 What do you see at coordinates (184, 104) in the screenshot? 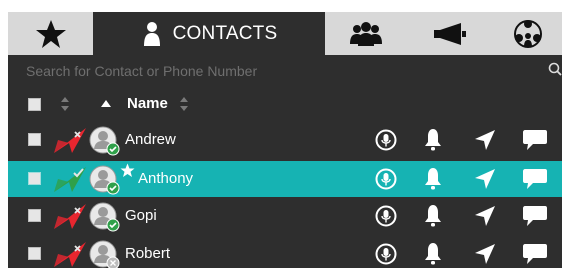
I see `sort-name-icon` at bounding box center [184, 104].